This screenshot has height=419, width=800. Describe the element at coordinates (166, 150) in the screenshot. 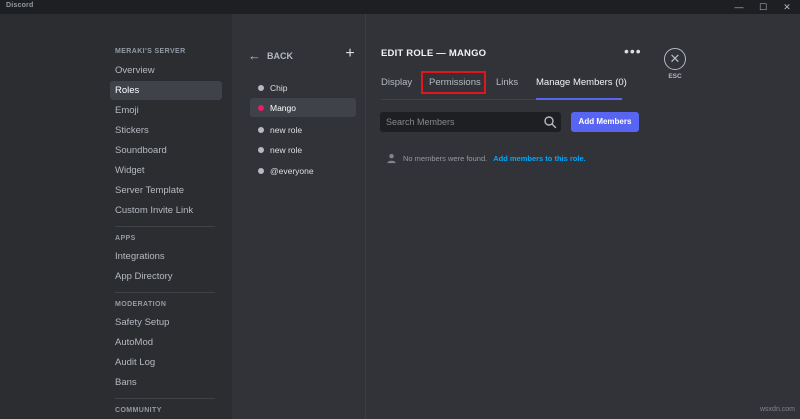

I see `sidebar-item-soundboard: Soundboard` at that location.